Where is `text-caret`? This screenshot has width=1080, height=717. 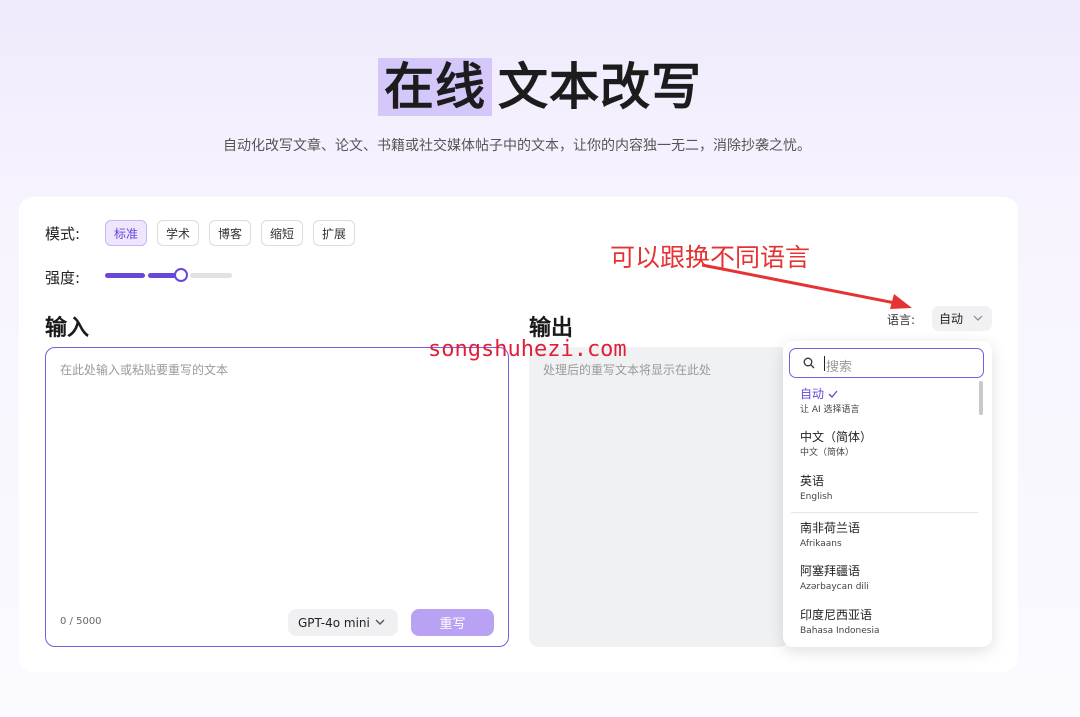
text-caret is located at coordinates (824, 363).